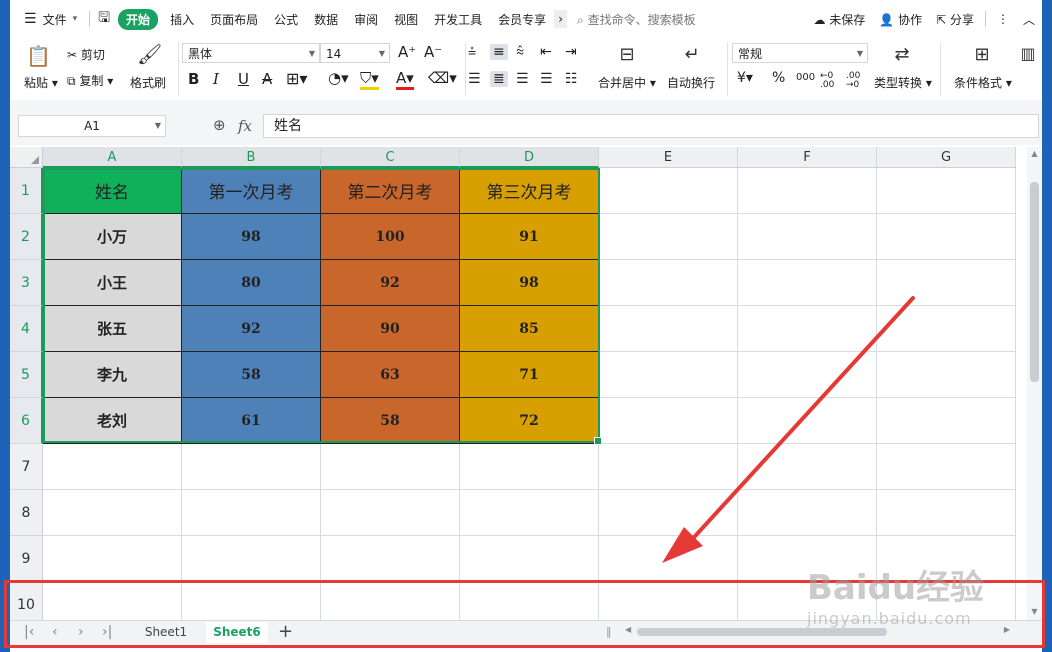  Describe the element at coordinates (26, 157) in the screenshot. I see `select-all-corner` at that location.